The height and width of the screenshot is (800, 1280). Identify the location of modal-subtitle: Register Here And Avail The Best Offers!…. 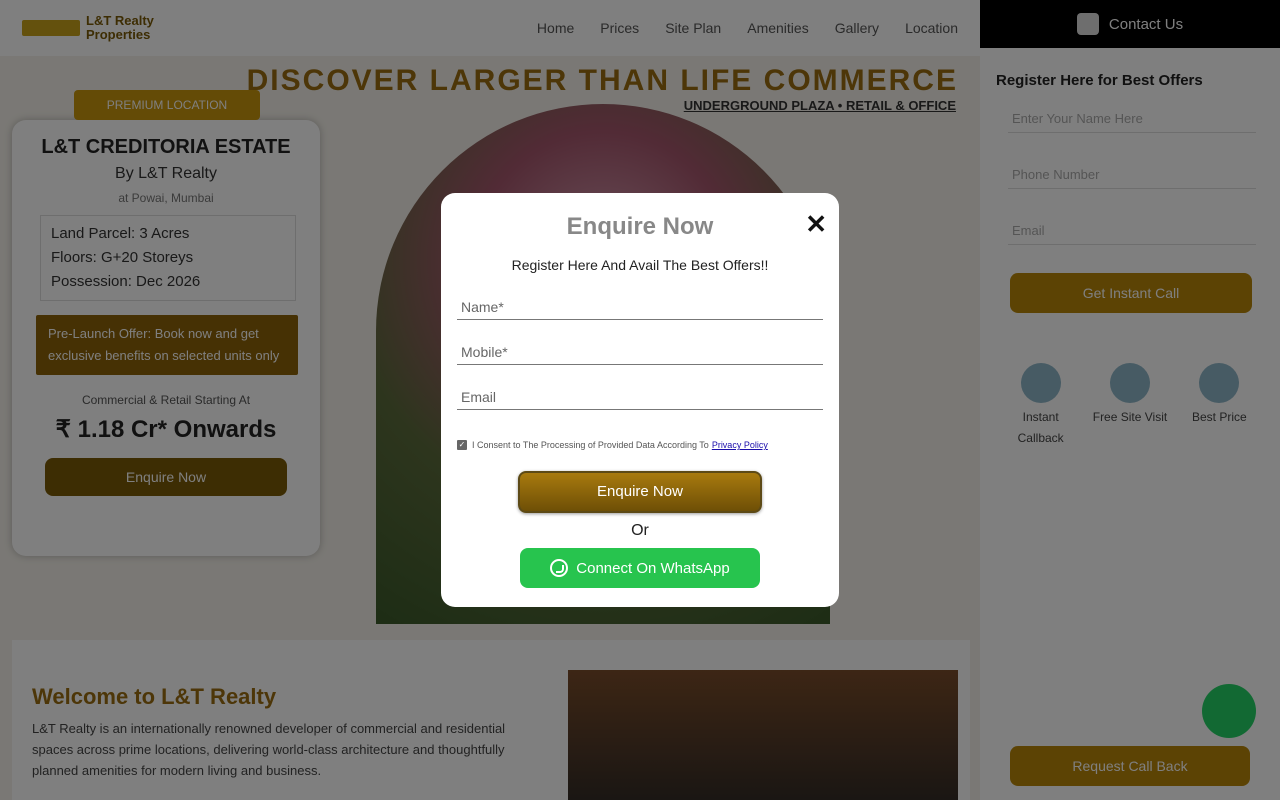
(640, 265).